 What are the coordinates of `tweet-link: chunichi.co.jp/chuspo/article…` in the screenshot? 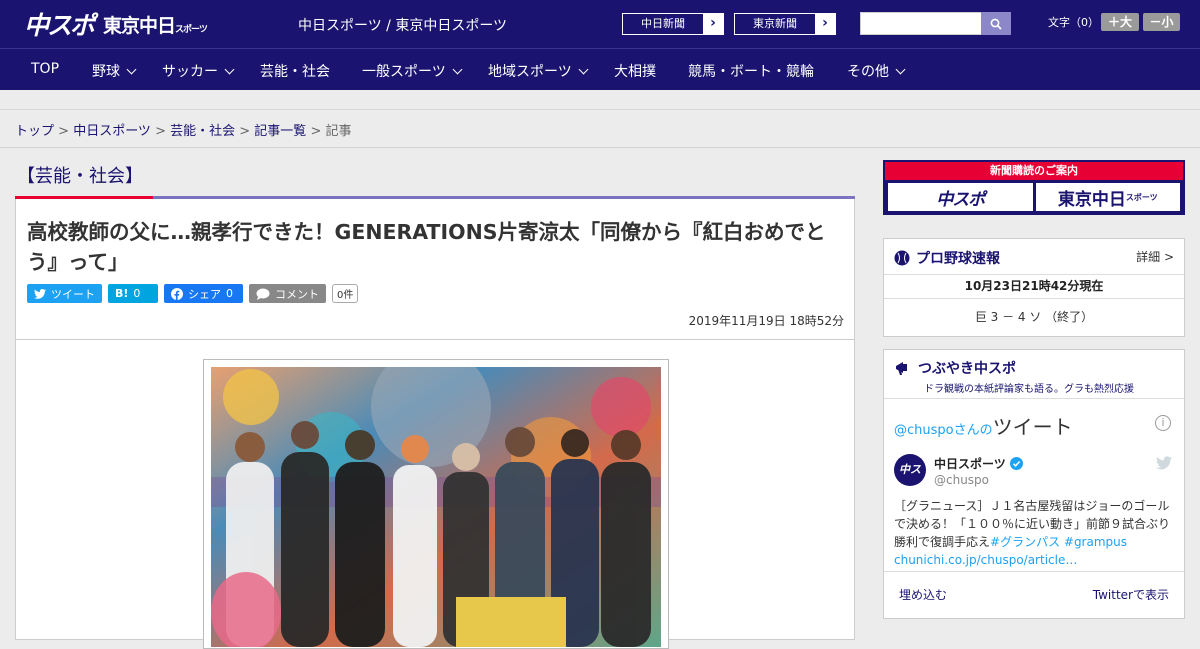 It's located at (985, 560).